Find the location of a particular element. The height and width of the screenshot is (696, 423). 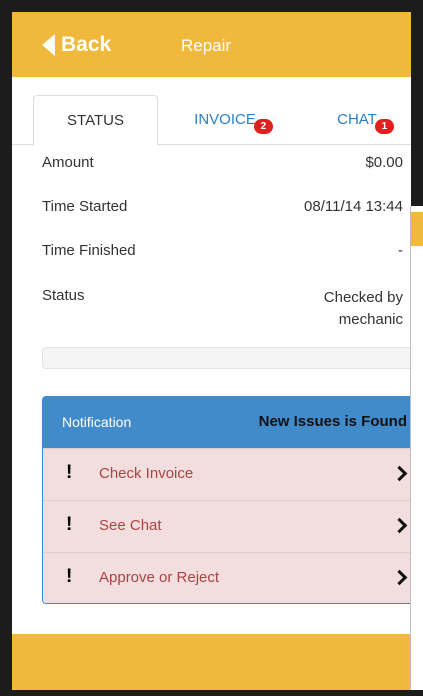

see-chat-item: ! See Chat is located at coordinates (227, 526).